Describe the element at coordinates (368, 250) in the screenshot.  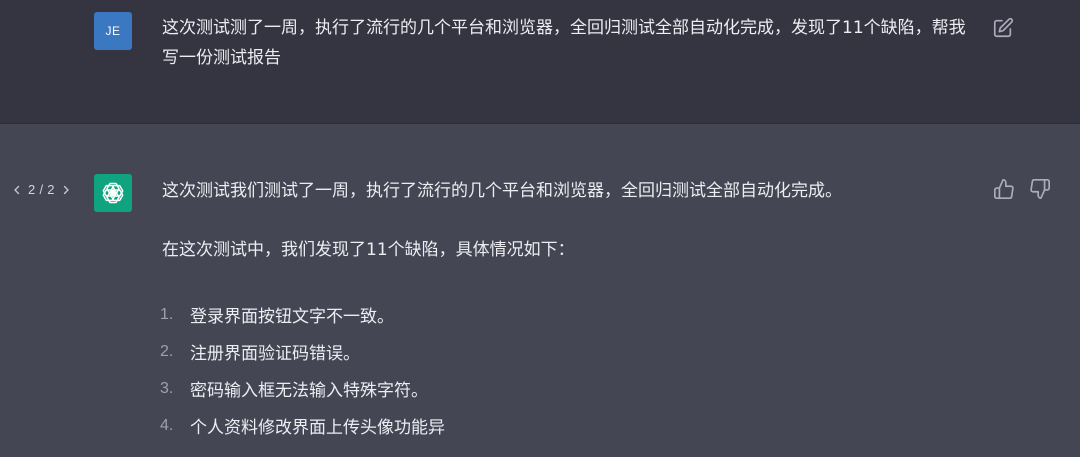
I see `assistant-paragraph-2: 在这次测试中，我们发现了11个缺陷，具体情况如下：` at that location.